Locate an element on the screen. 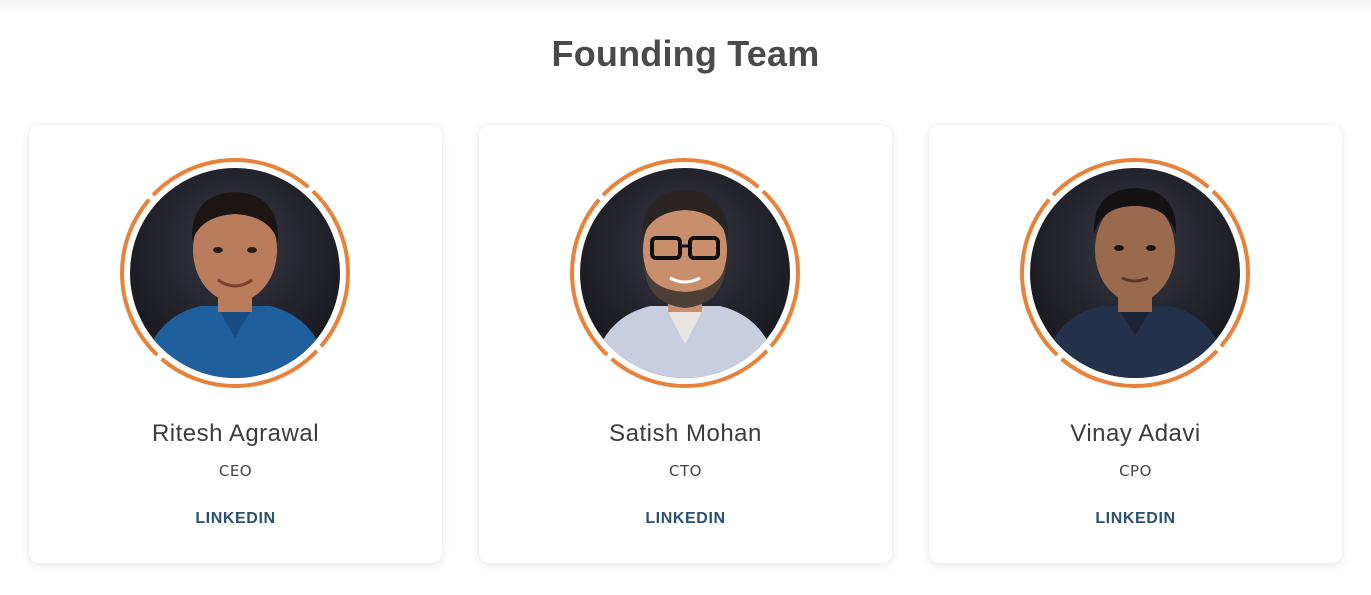  person-name: Satish Mohan is located at coordinates (685, 433).